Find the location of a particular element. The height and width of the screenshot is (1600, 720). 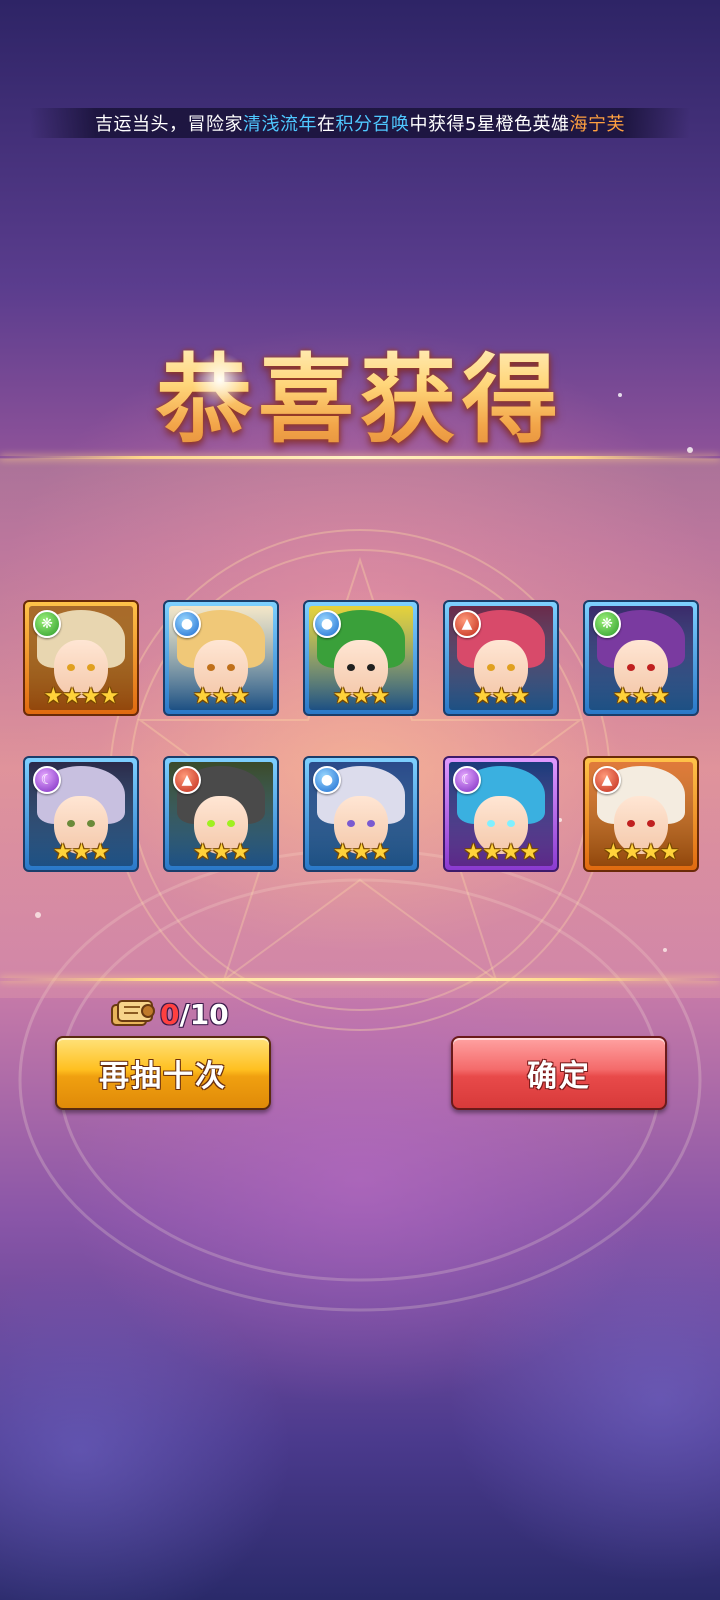

broadcast-ticker: 吉运当头，冒险家 清浅流年在积分召唤 中获得5星橙色英雄 海宁芙 is located at coordinates (360, 123).